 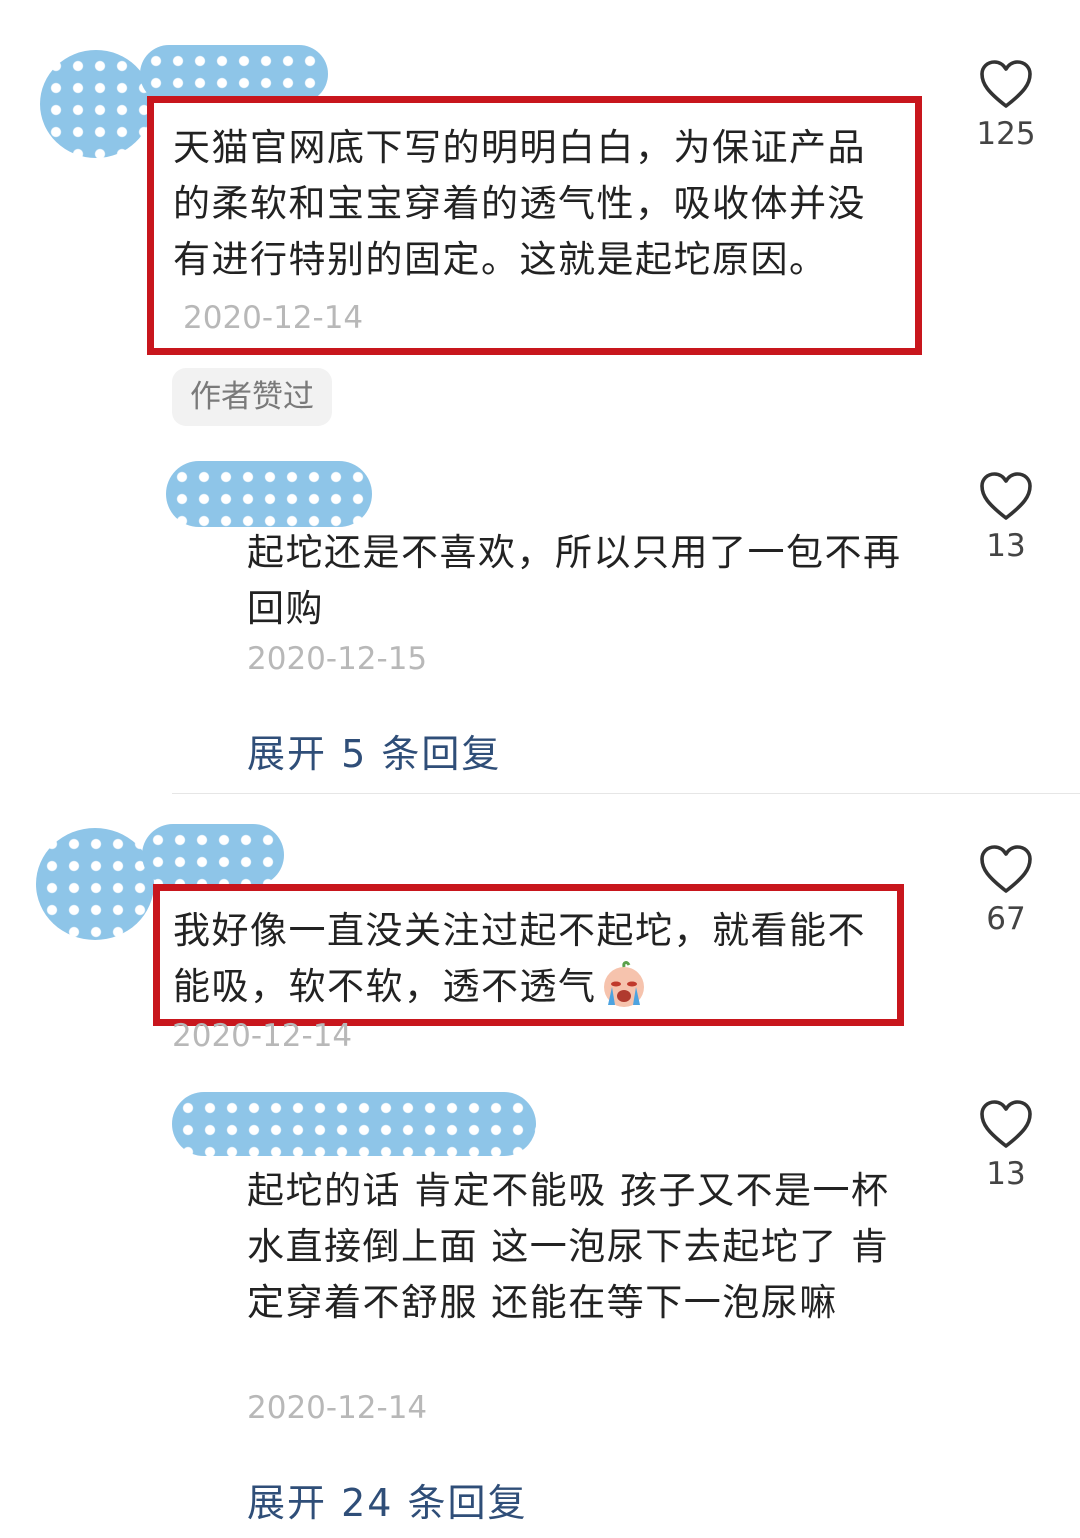 I want to click on reply-date: 2020-12-14, so click(x=337, y=1408).